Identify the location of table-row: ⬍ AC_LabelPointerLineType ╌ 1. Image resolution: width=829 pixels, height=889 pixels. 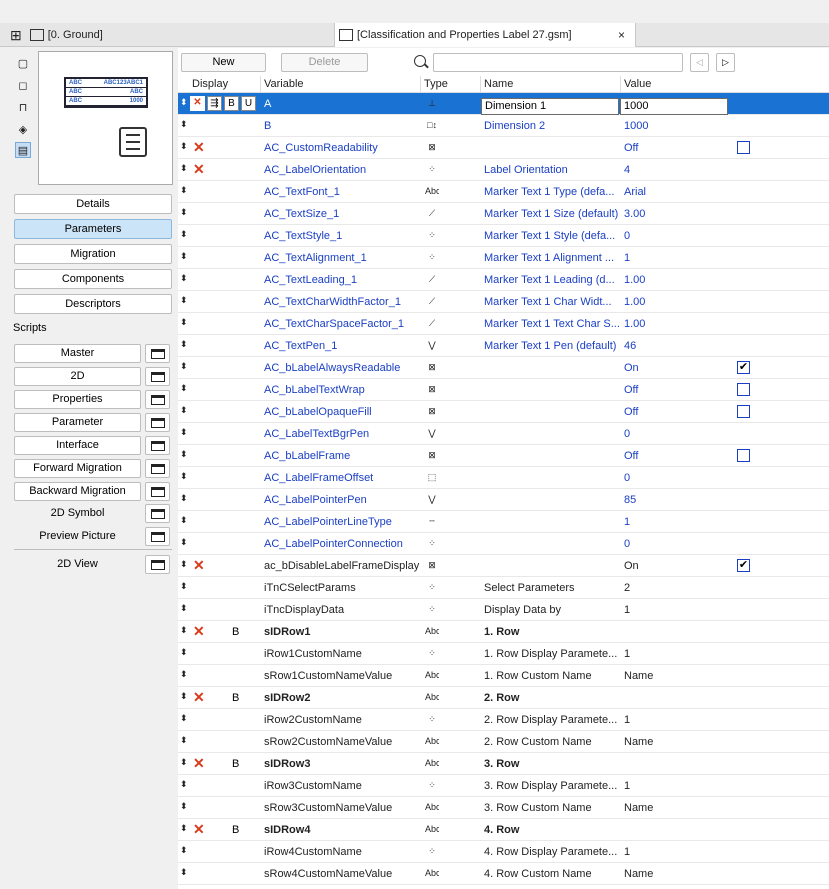
(503, 522).